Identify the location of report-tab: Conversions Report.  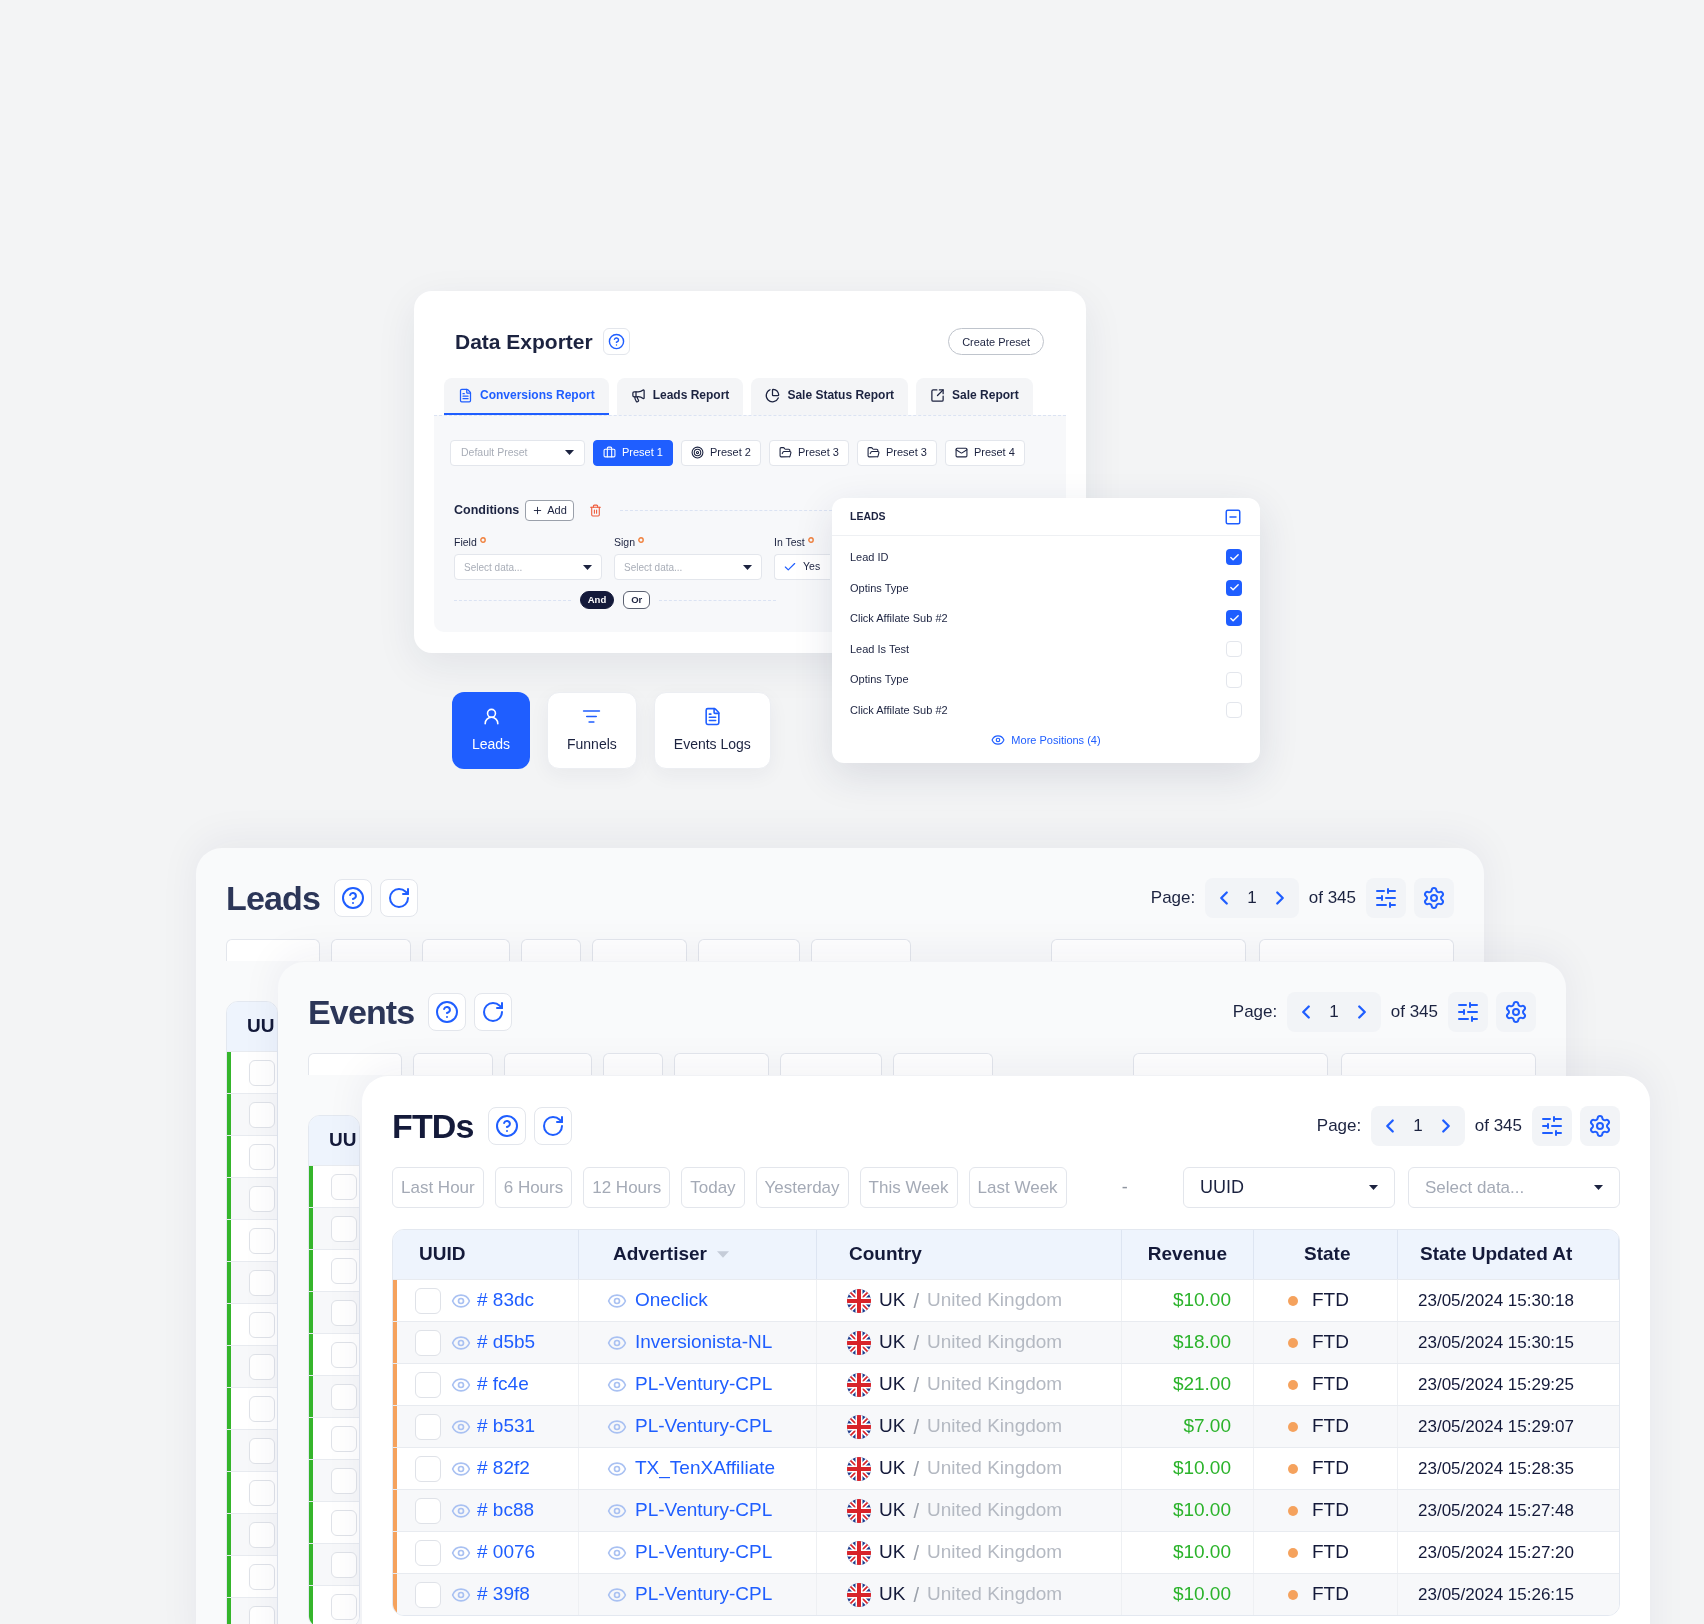
(526, 396).